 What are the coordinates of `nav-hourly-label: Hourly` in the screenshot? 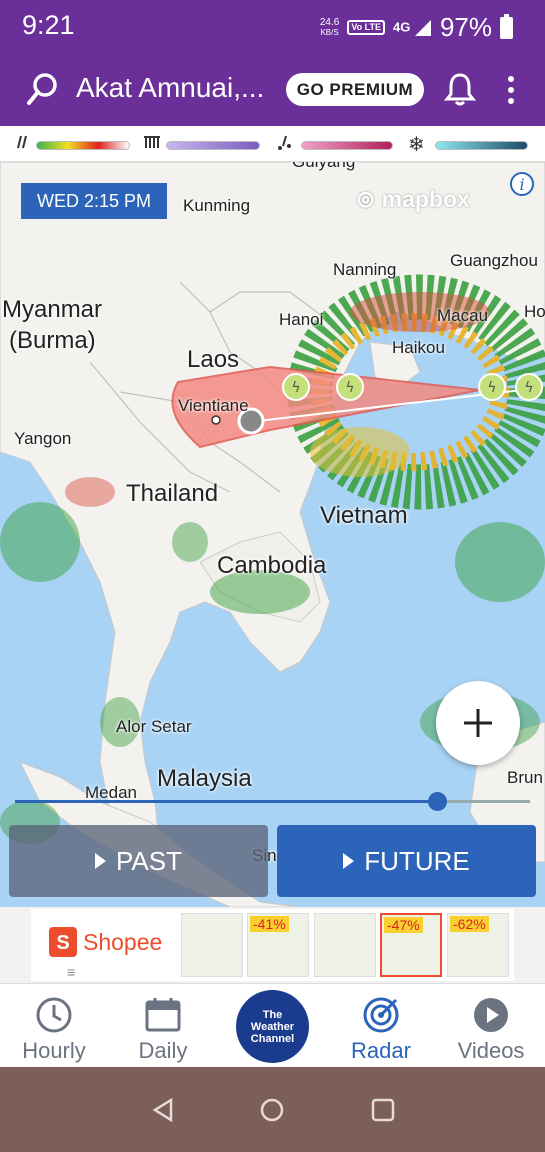 It's located at (54, 1050).